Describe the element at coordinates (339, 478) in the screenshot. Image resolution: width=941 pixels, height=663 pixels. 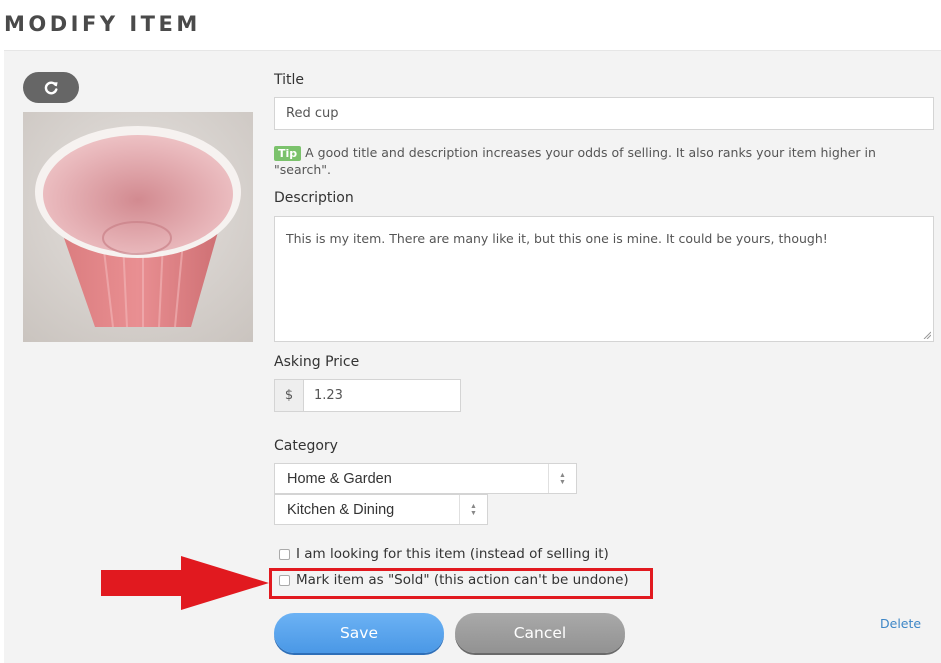
I see `category-primary-value: Home & Garden` at that location.